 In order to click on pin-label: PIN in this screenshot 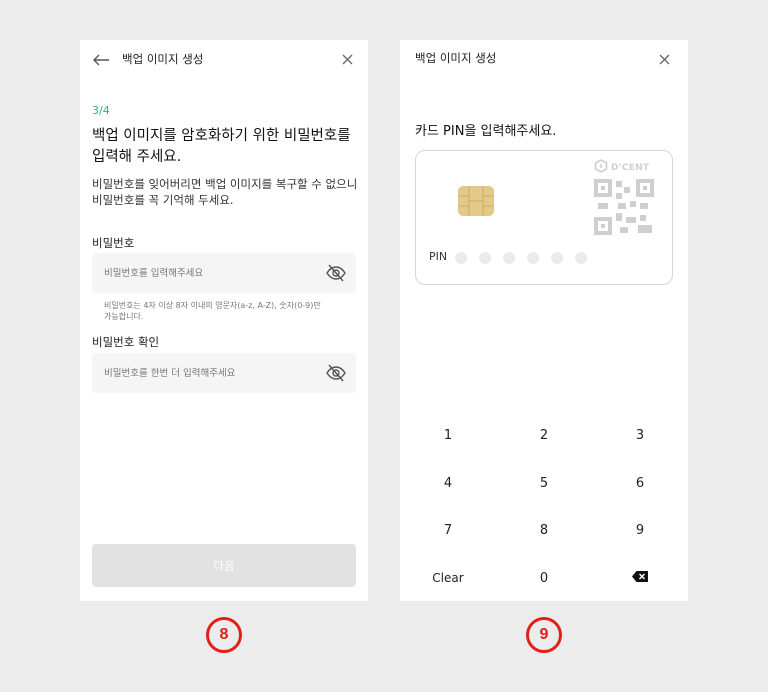, I will do `click(438, 256)`.